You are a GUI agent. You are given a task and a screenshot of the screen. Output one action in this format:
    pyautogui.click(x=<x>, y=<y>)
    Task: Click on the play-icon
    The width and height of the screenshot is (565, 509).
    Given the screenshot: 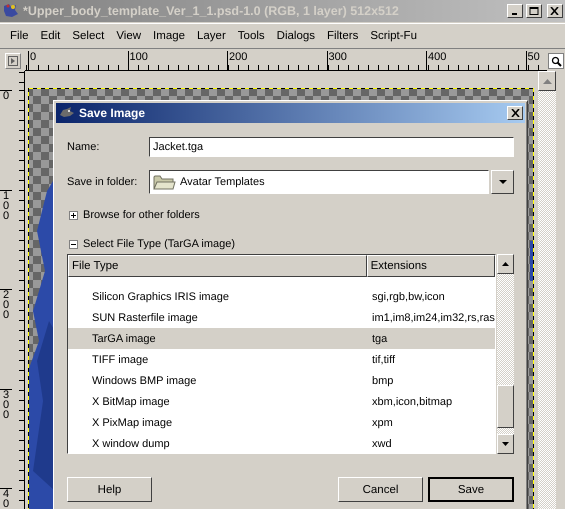 What is the action you would take?
    pyautogui.click(x=13, y=61)
    